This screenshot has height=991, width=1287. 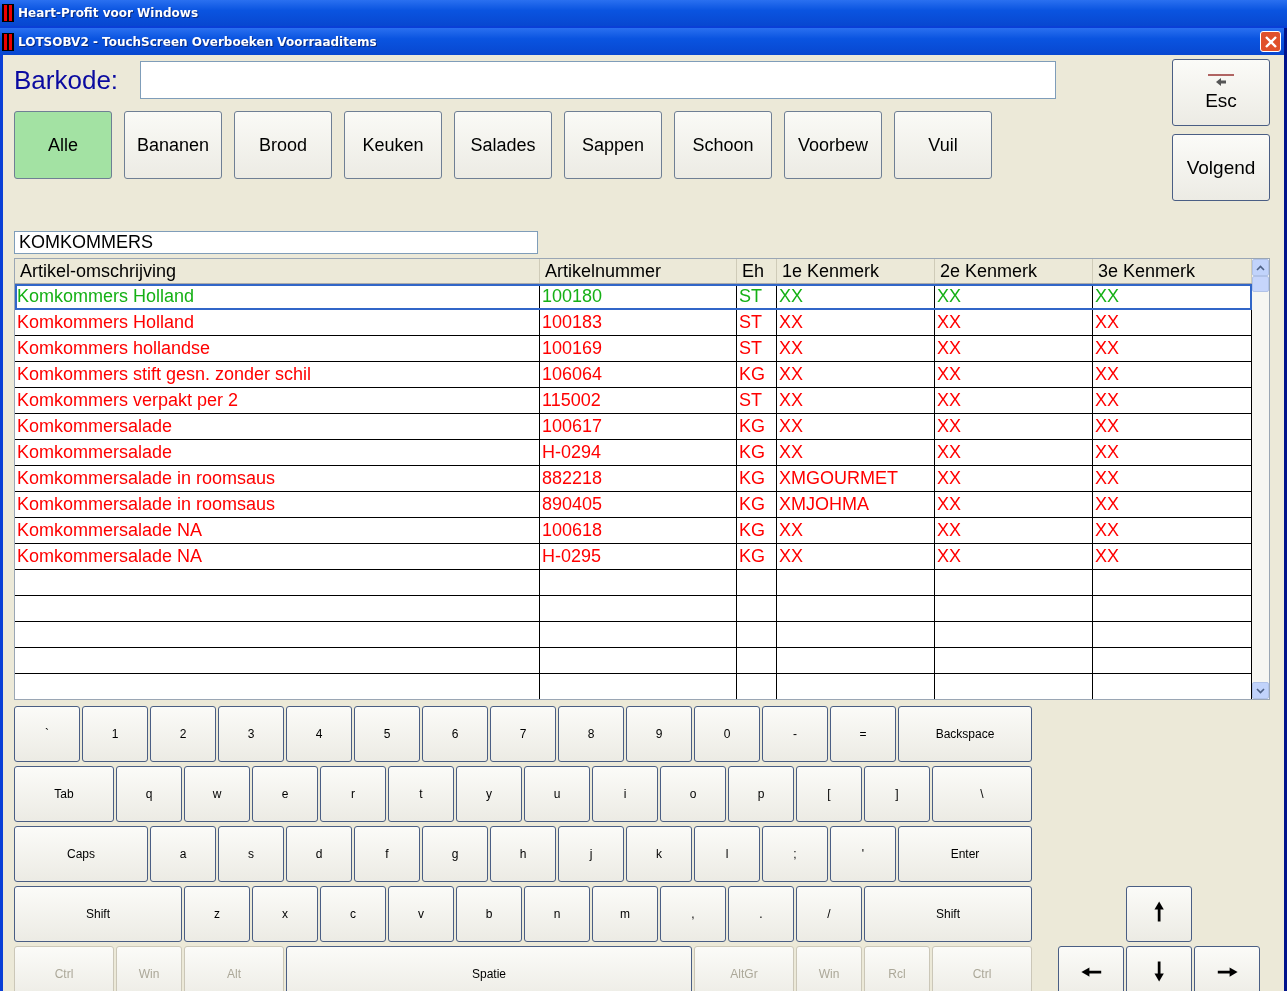 What do you see at coordinates (523, 734) in the screenshot?
I see `keyboard-key: 7` at bounding box center [523, 734].